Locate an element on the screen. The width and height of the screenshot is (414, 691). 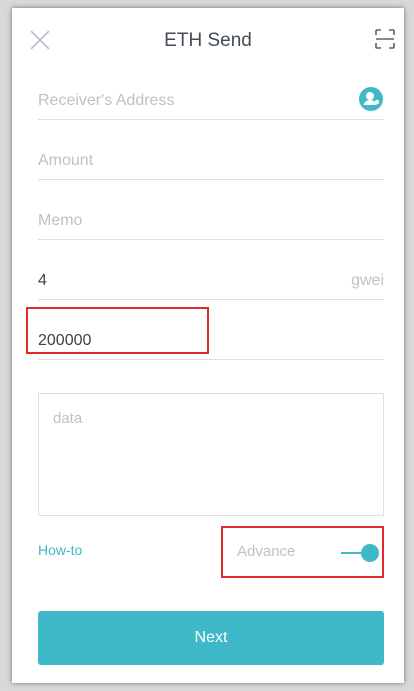
contacts-button is located at coordinates (371, 99).